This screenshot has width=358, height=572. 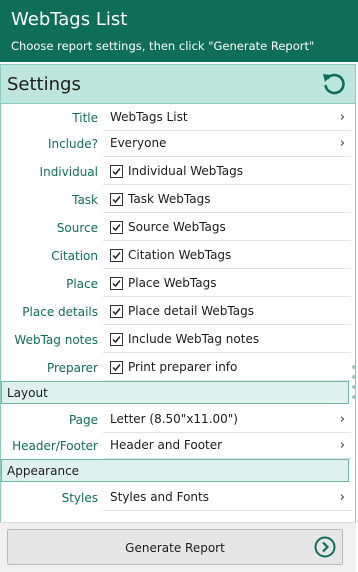 What do you see at coordinates (85, 118) in the screenshot?
I see `title-label: Title` at bounding box center [85, 118].